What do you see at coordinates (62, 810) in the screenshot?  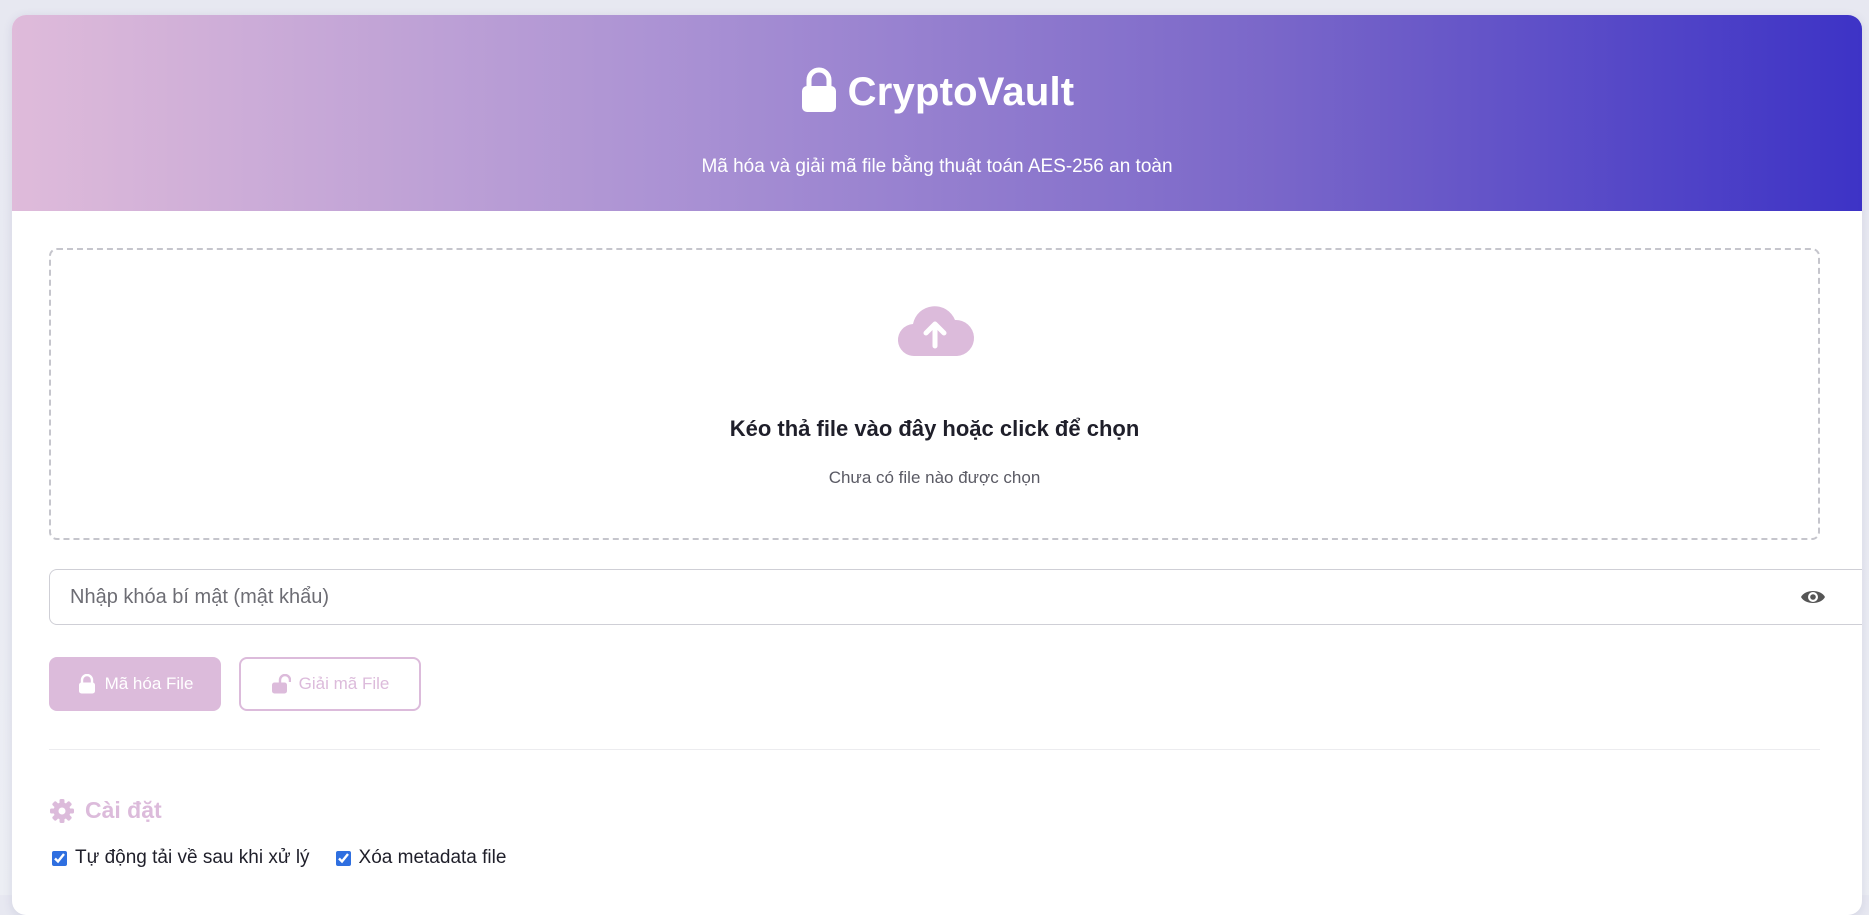 I see `gear-icon` at bounding box center [62, 810].